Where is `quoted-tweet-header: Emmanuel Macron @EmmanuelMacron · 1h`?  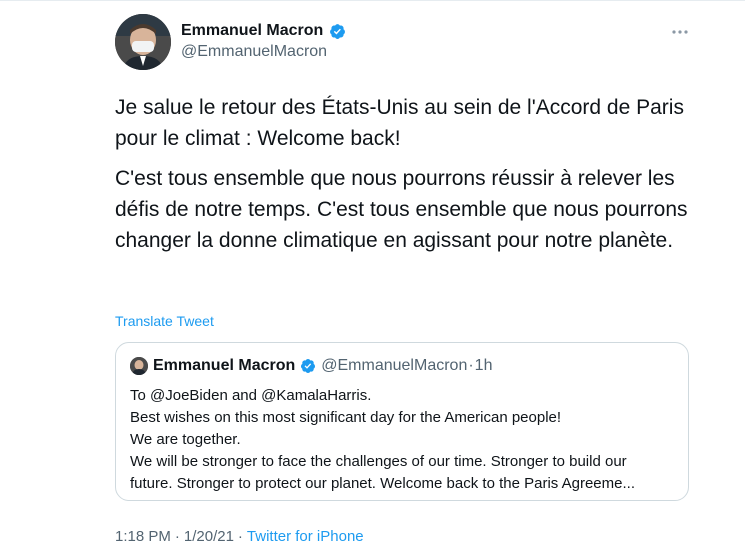
quoted-tweet-header: Emmanuel Macron @EmmanuelMacron · 1h is located at coordinates (311, 366).